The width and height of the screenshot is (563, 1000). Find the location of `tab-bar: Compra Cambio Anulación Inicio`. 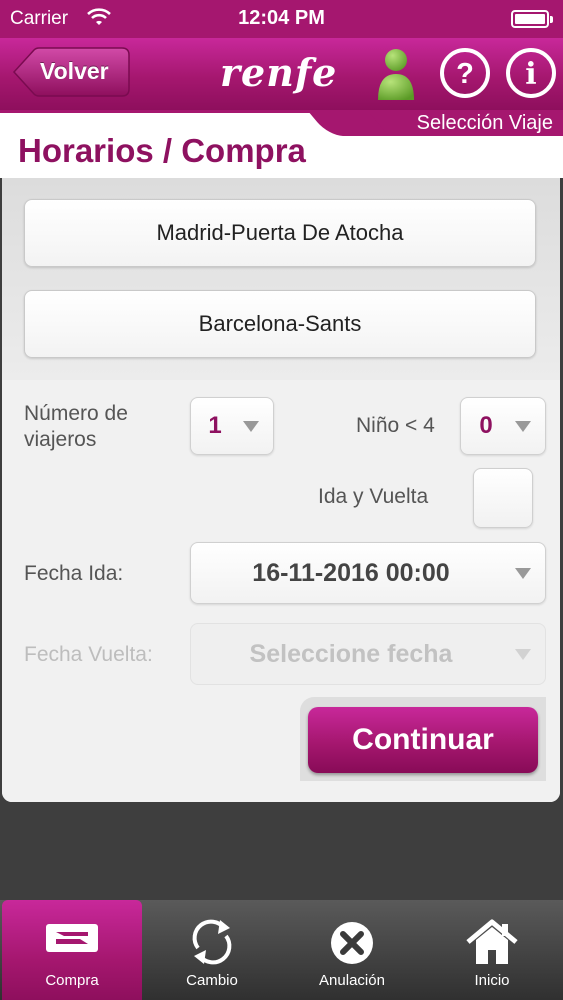

tab-bar: Compra Cambio Anulación Inicio is located at coordinates (281, 950).